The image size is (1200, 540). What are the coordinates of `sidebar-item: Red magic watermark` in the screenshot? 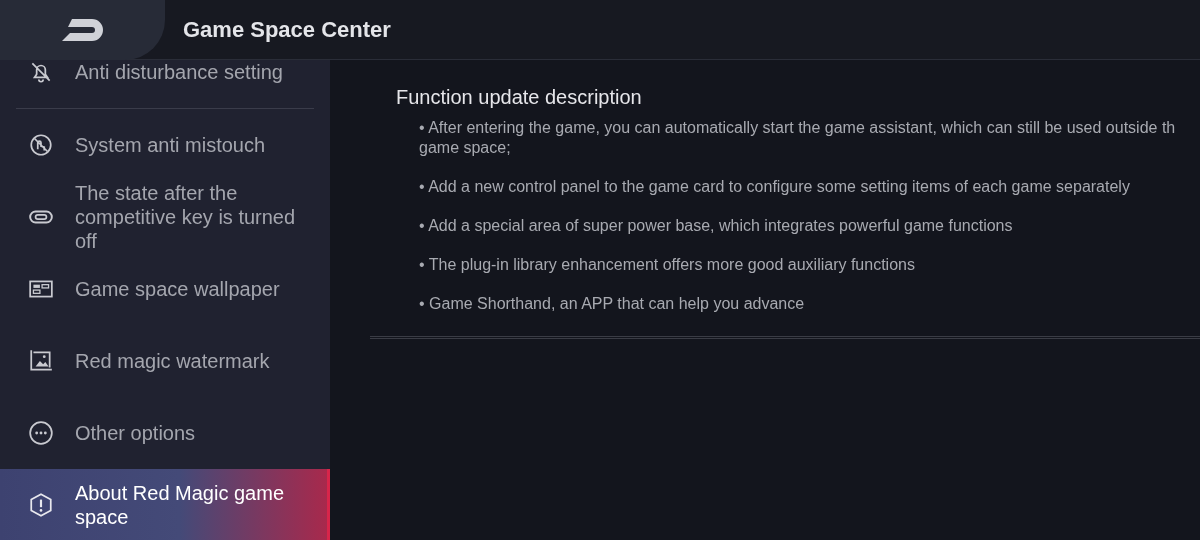 It's located at (165, 361).